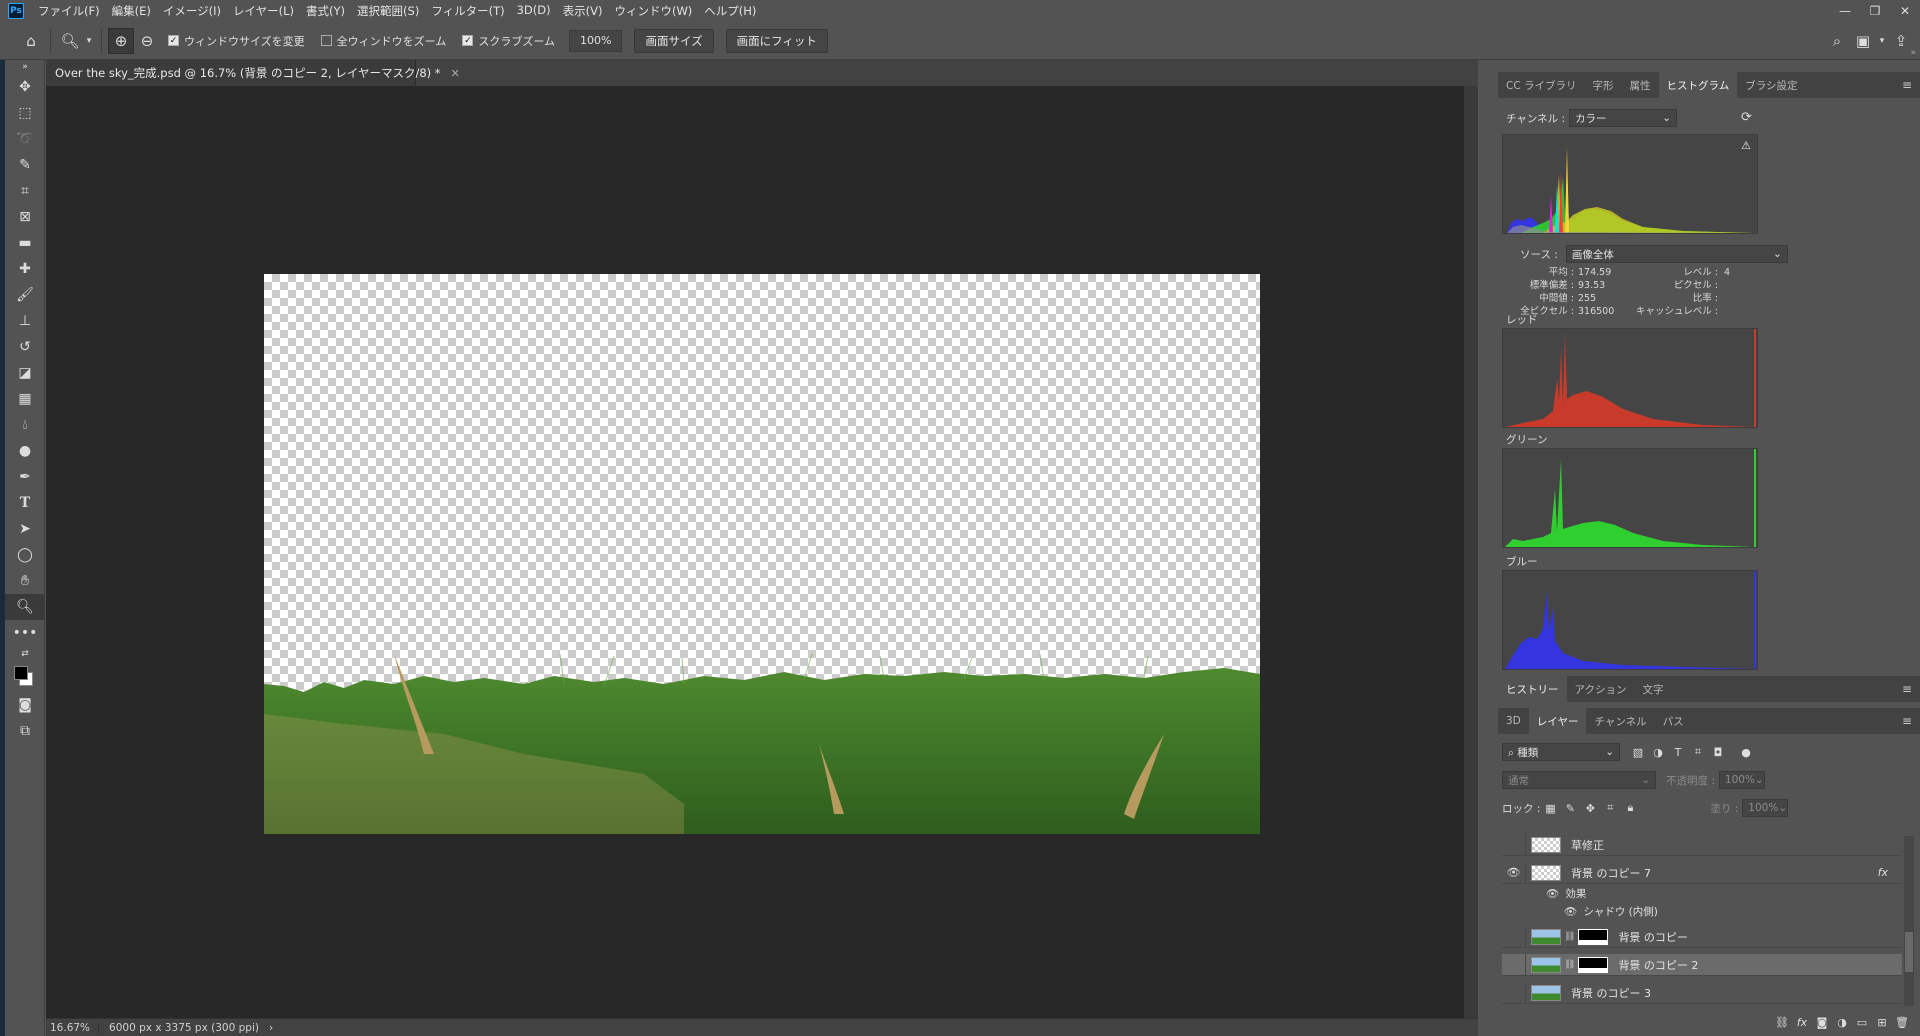  Describe the element at coordinates (25, 347) in the screenshot. I see `history-brush-tool-icon: ↺` at that location.